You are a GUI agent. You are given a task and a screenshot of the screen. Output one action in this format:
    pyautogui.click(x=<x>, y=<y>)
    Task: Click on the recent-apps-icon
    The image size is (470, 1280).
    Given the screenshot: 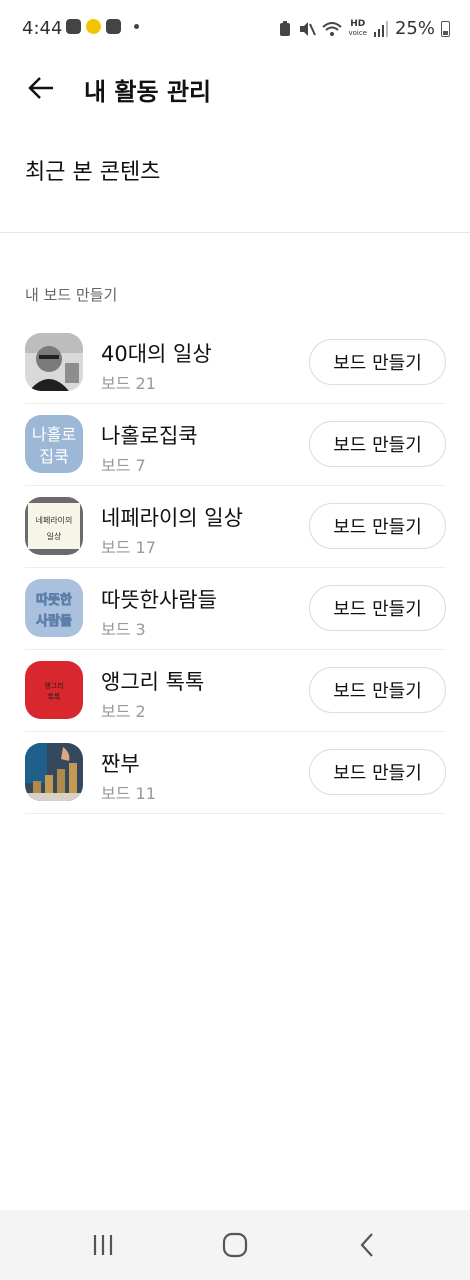 What is the action you would take?
    pyautogui.click(x=103, y=1245)
    